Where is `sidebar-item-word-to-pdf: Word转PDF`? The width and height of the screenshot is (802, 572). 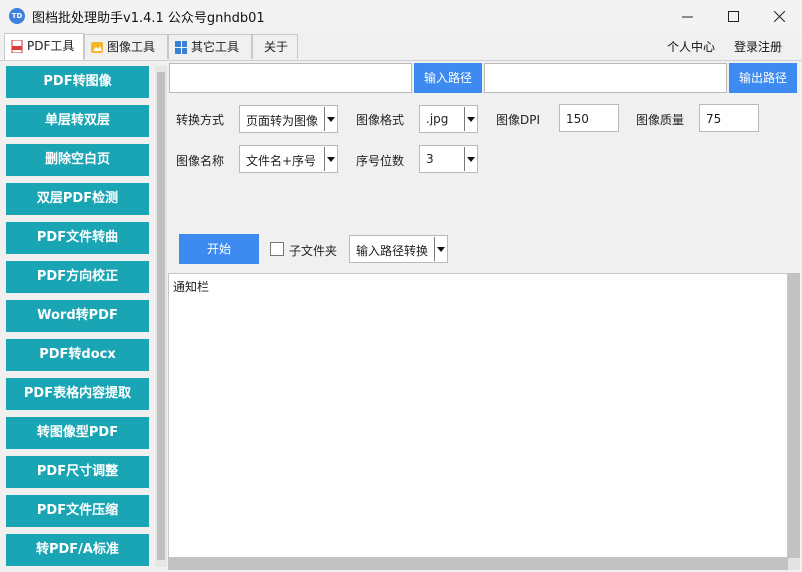 sidebar-item-word-to-pdf: Word转PDF is located at coordinates (77, 316).